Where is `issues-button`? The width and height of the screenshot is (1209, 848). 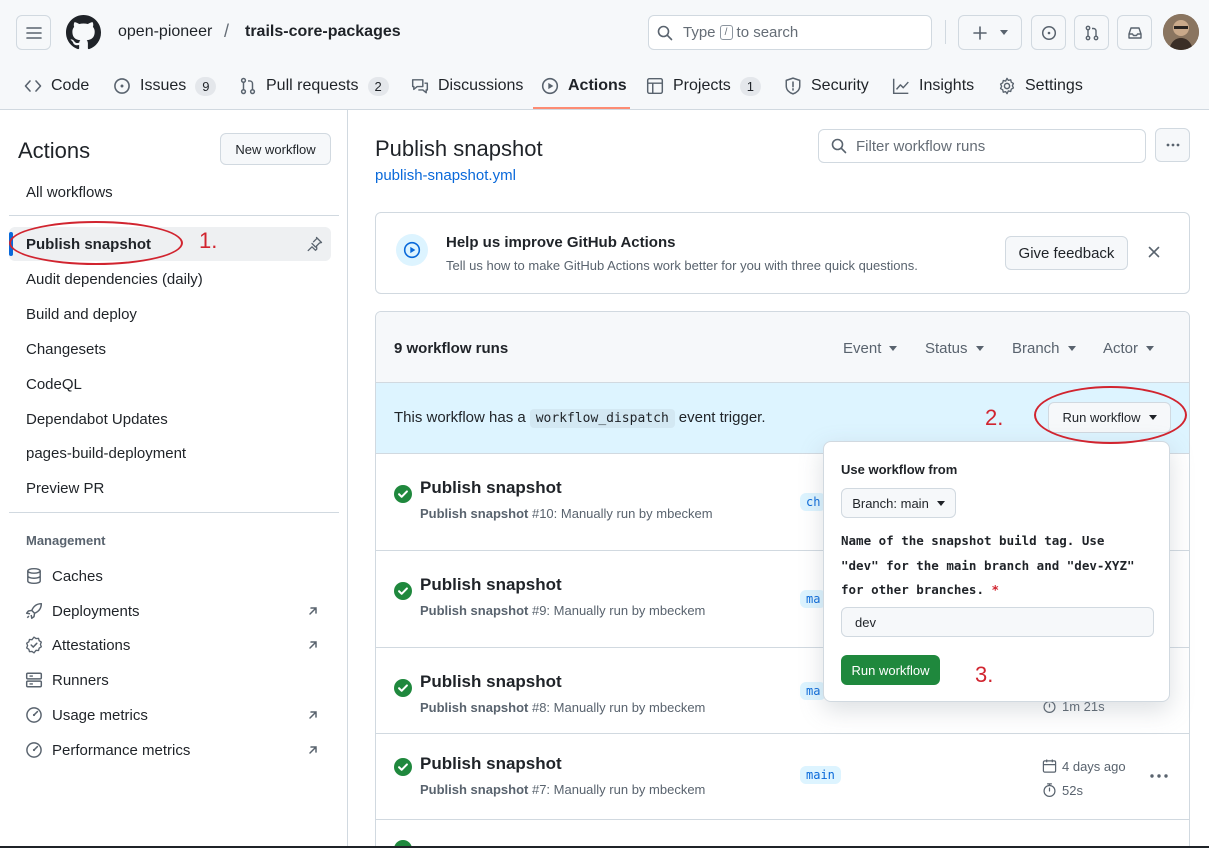 issues-button is located at coordinates (1048, 32).